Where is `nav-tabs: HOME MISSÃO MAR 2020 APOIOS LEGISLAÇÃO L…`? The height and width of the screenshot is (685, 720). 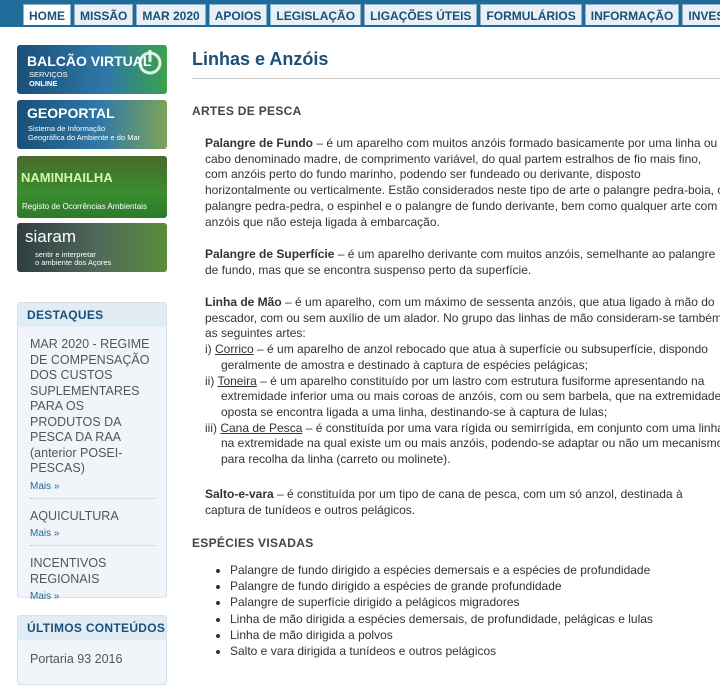
nav-tabs: HOME MISSÃO MAR 2020 APOIOS LEGISLAÇÃO L… is located at coordinates (371, 14).